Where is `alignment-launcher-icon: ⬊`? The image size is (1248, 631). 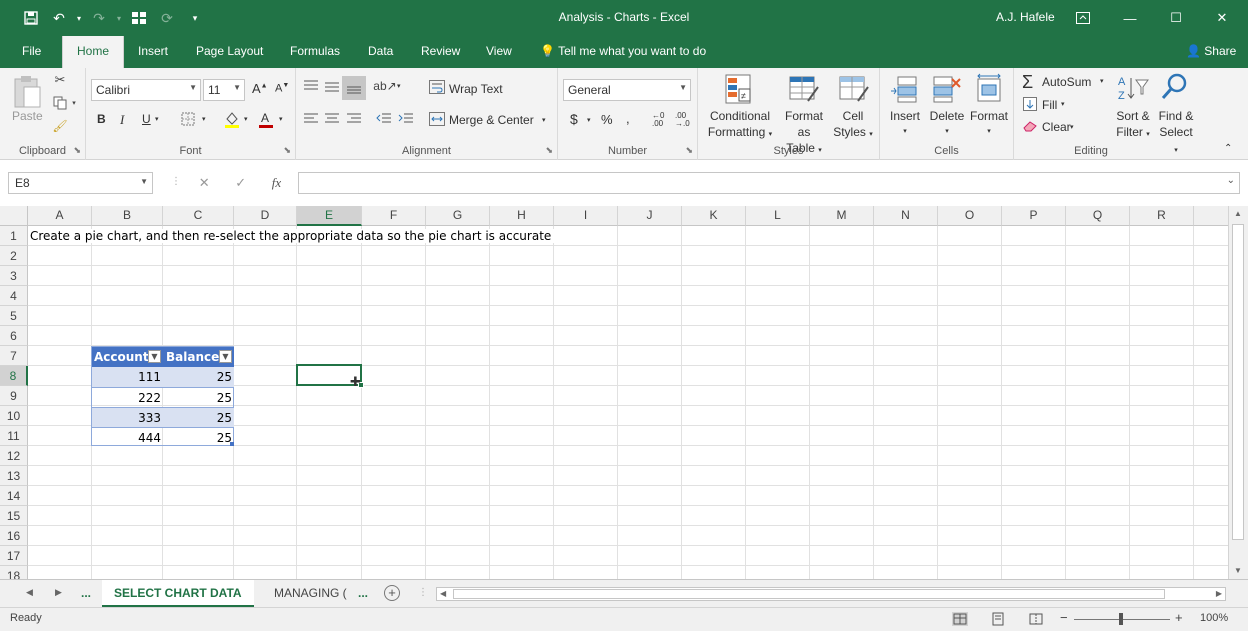
alignment-launcher-icon: ⬊ is located at coordinates (549, 150).